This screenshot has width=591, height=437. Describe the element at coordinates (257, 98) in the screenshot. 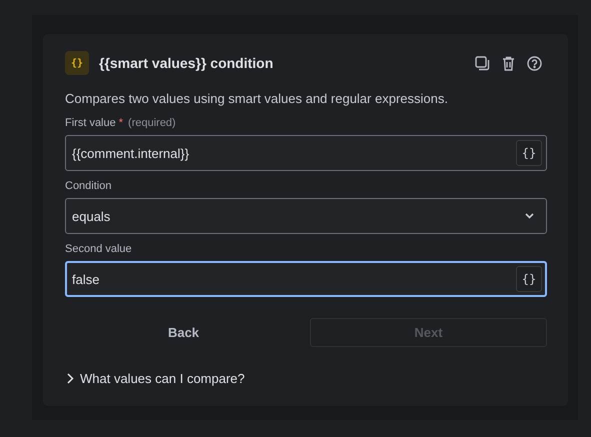

I see `description: Compares two values using smart values and regular expressions.` at that location.